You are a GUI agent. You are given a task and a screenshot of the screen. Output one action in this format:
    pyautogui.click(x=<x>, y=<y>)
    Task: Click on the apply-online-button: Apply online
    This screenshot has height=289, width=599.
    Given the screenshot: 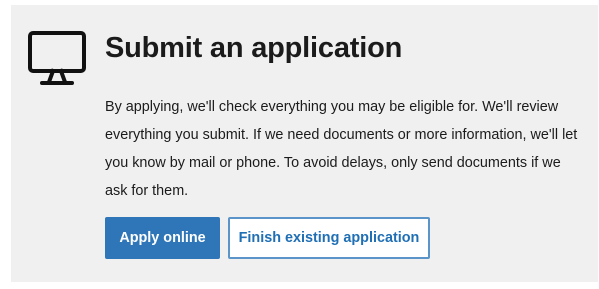 What is the action you would take?
    pyautogui.click(x=162, y=238)
    